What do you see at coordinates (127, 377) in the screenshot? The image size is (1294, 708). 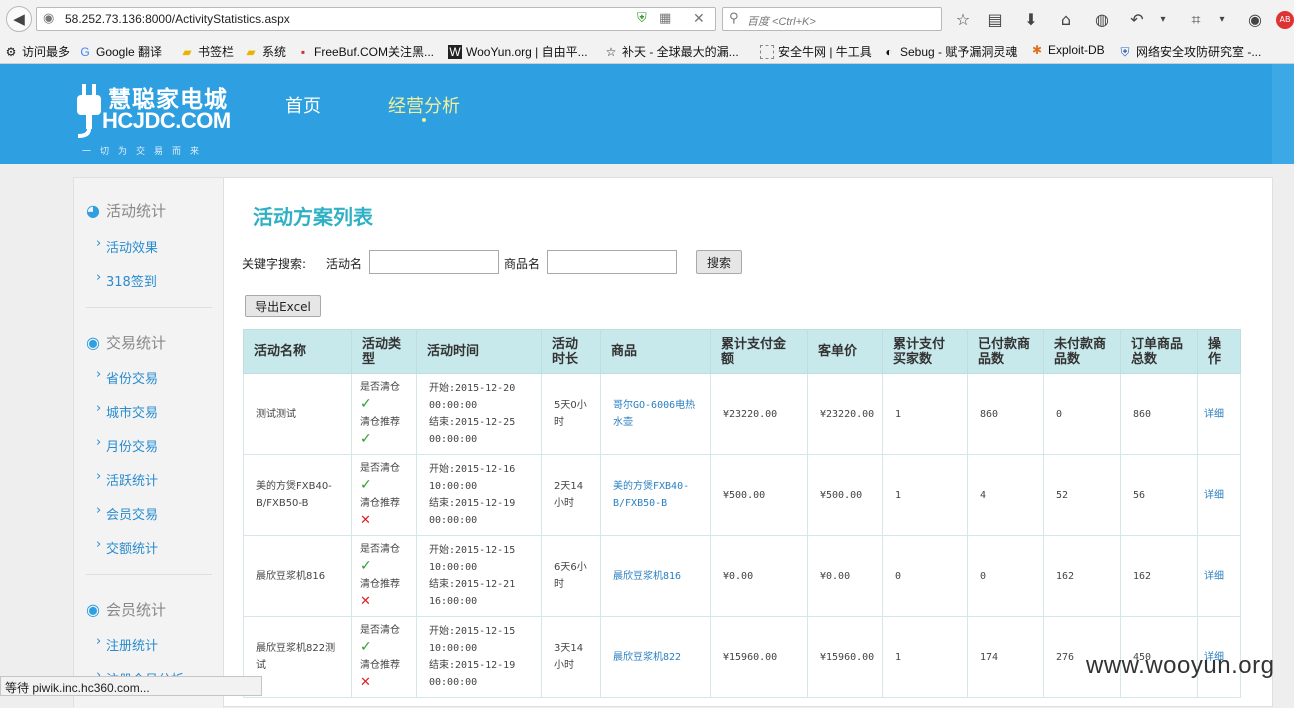 I see `sidebar-item-province-trade: 省份交易` at bounding box center [127, 377].